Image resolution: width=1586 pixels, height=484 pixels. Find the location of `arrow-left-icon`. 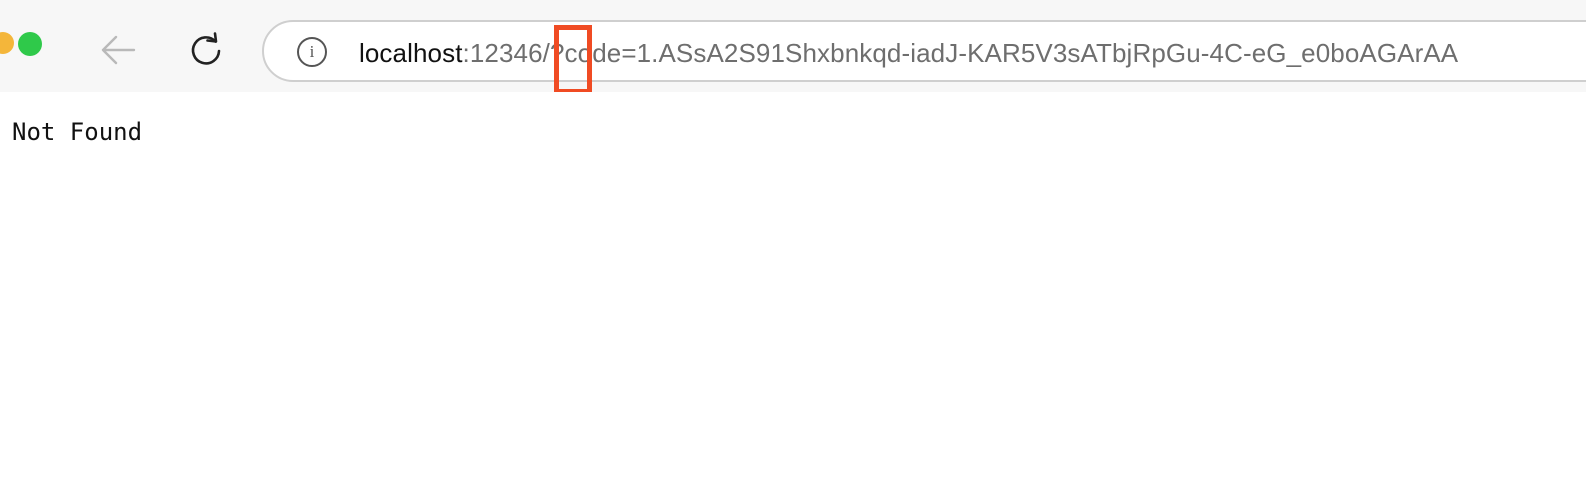

arrow-left-icon is located at coordinates (118, 50).